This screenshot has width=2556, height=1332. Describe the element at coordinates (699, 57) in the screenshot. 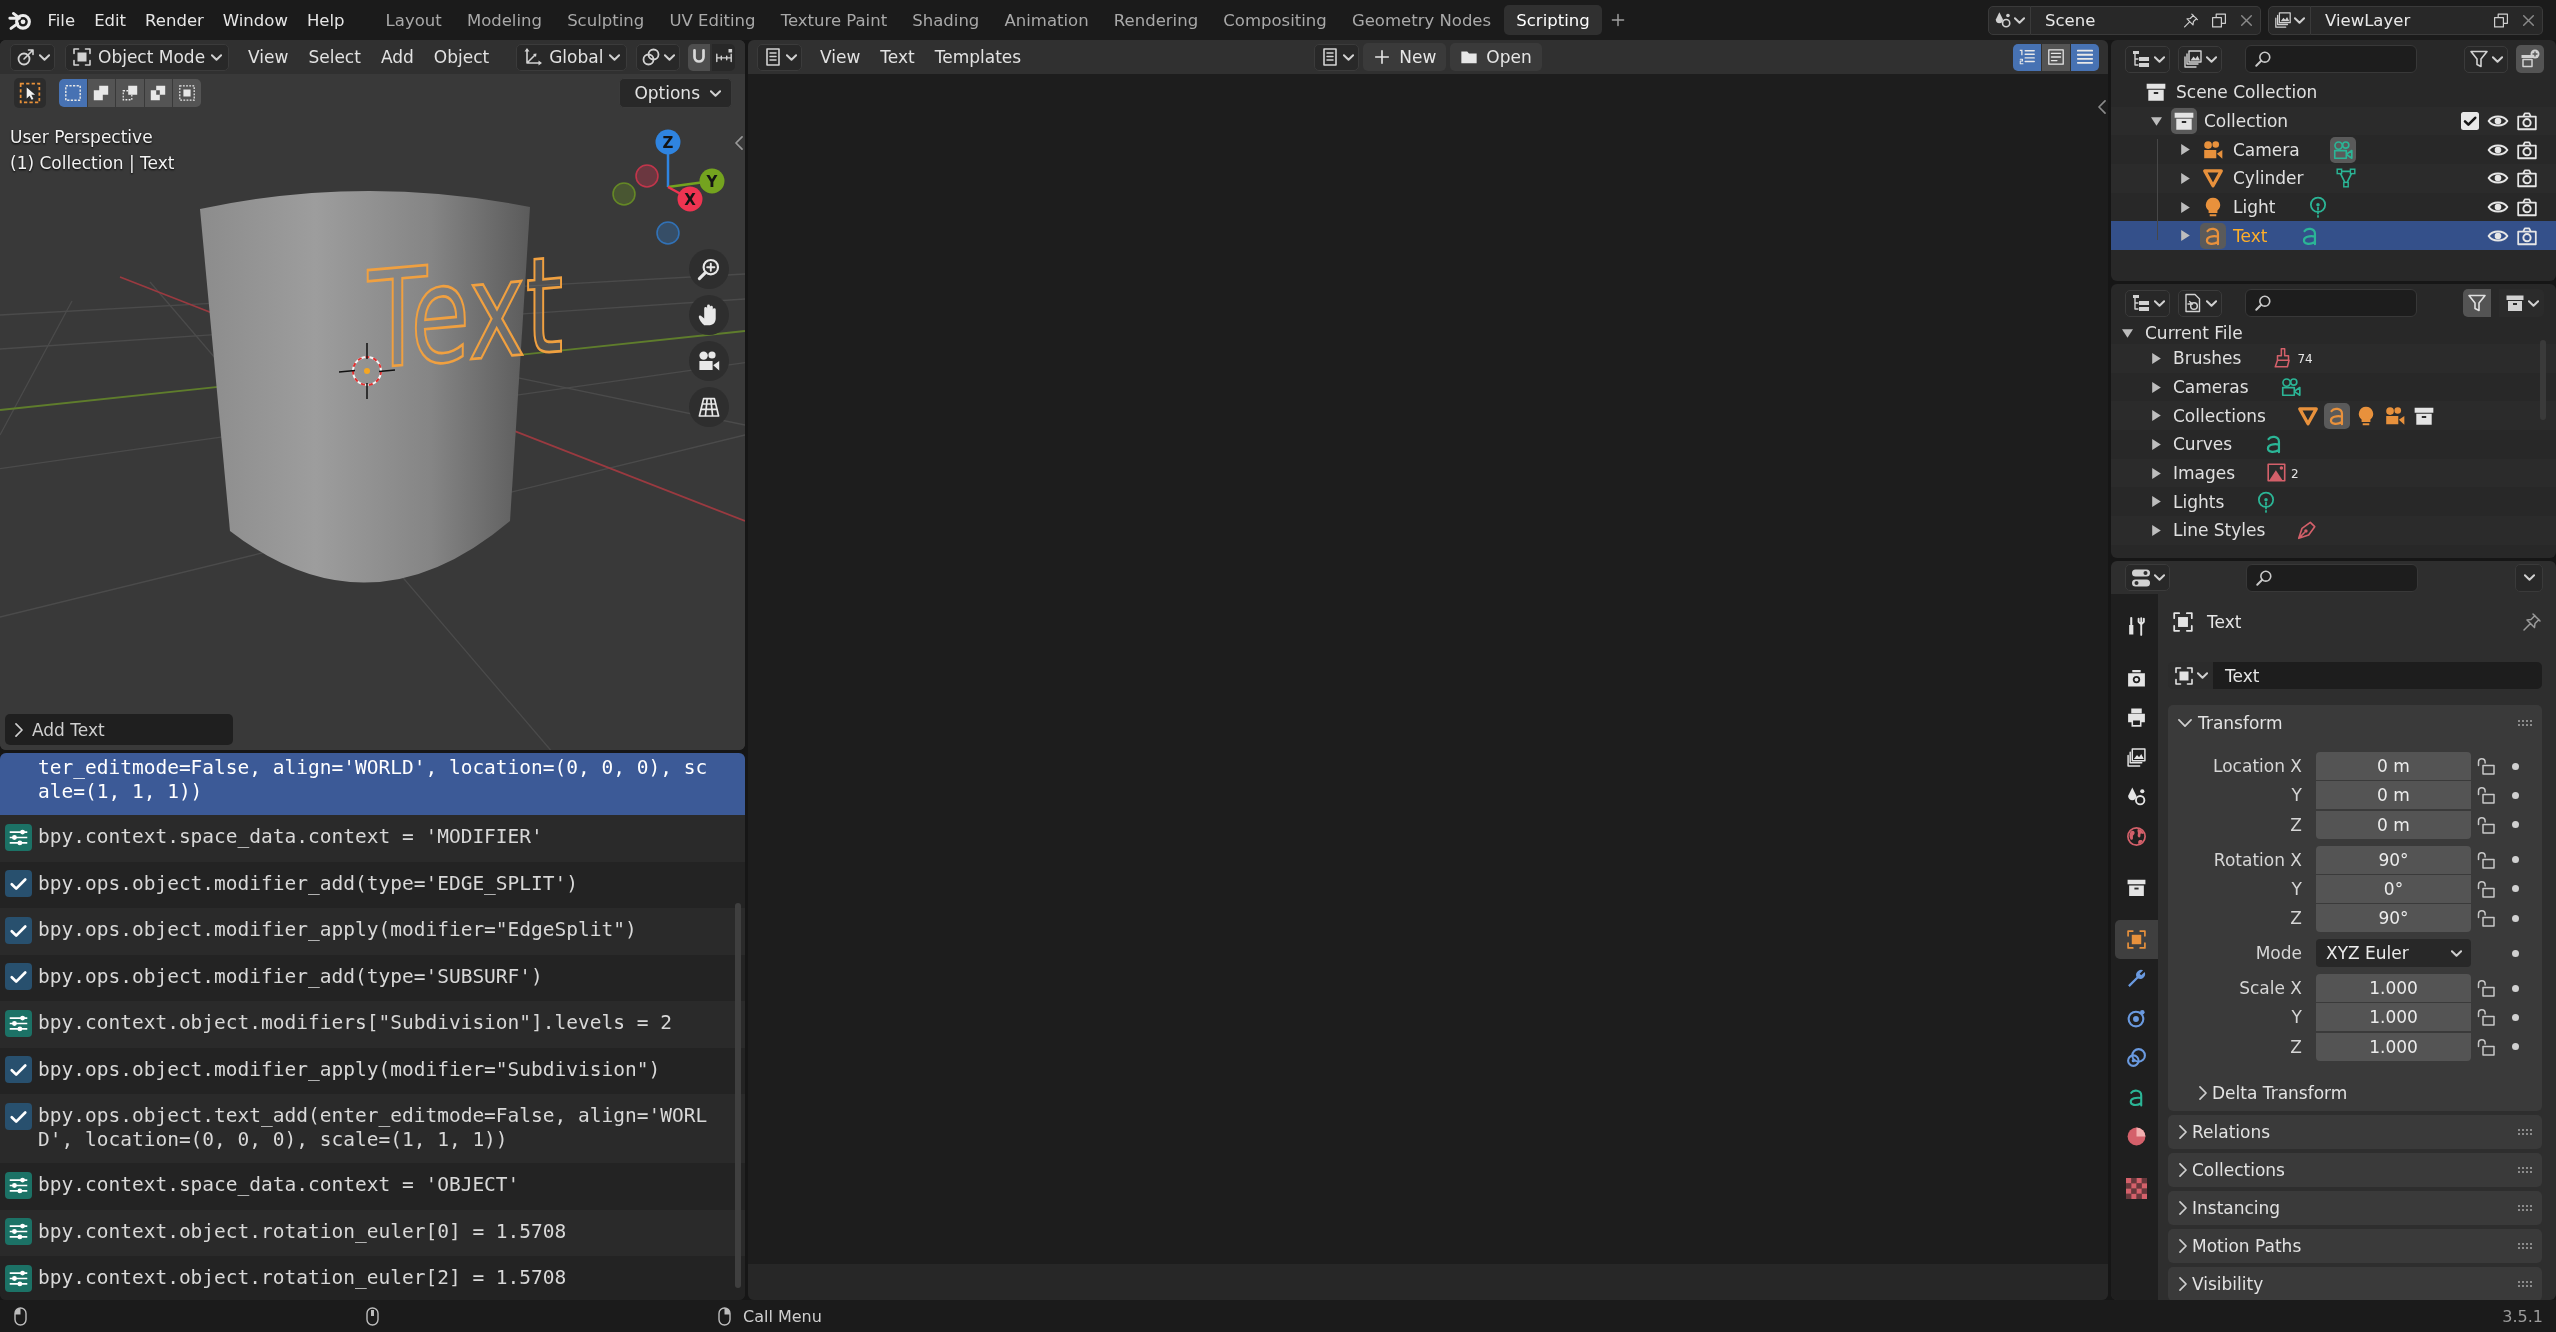

I see `snap-toggle` at that location.